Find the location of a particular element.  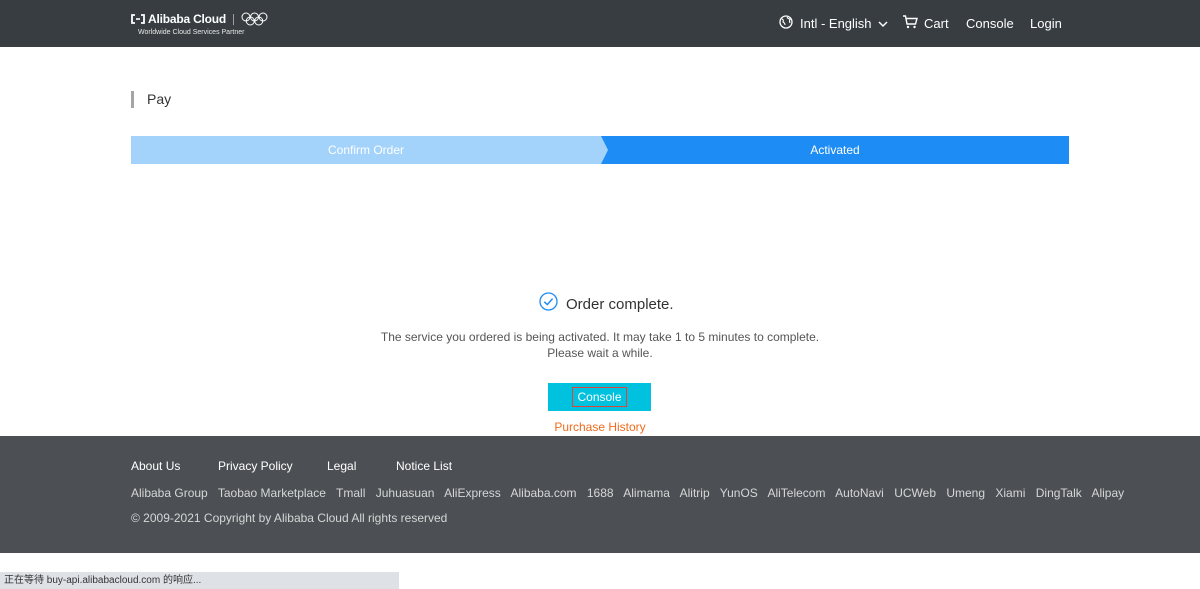

console-button: Console is located at coordinates (599, 397).